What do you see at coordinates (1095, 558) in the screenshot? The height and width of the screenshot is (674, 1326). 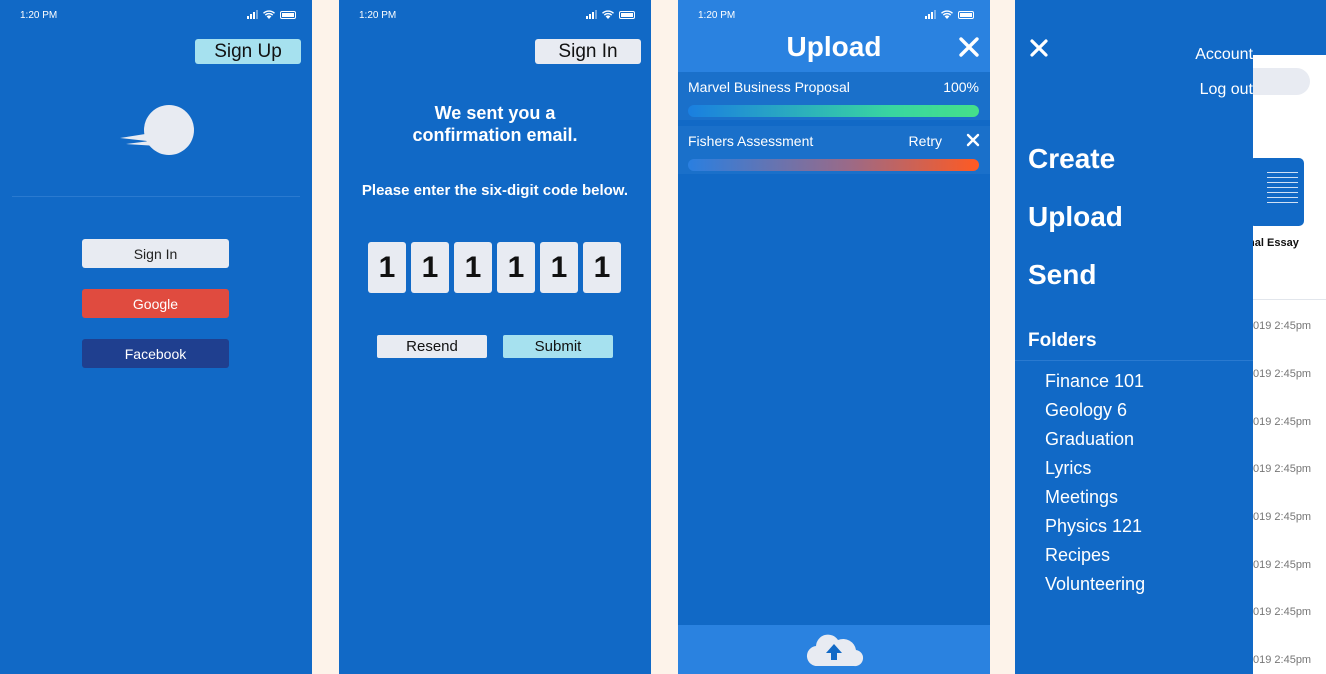 I see `folder-item: Recipes` at bounding box center [1095, 558].